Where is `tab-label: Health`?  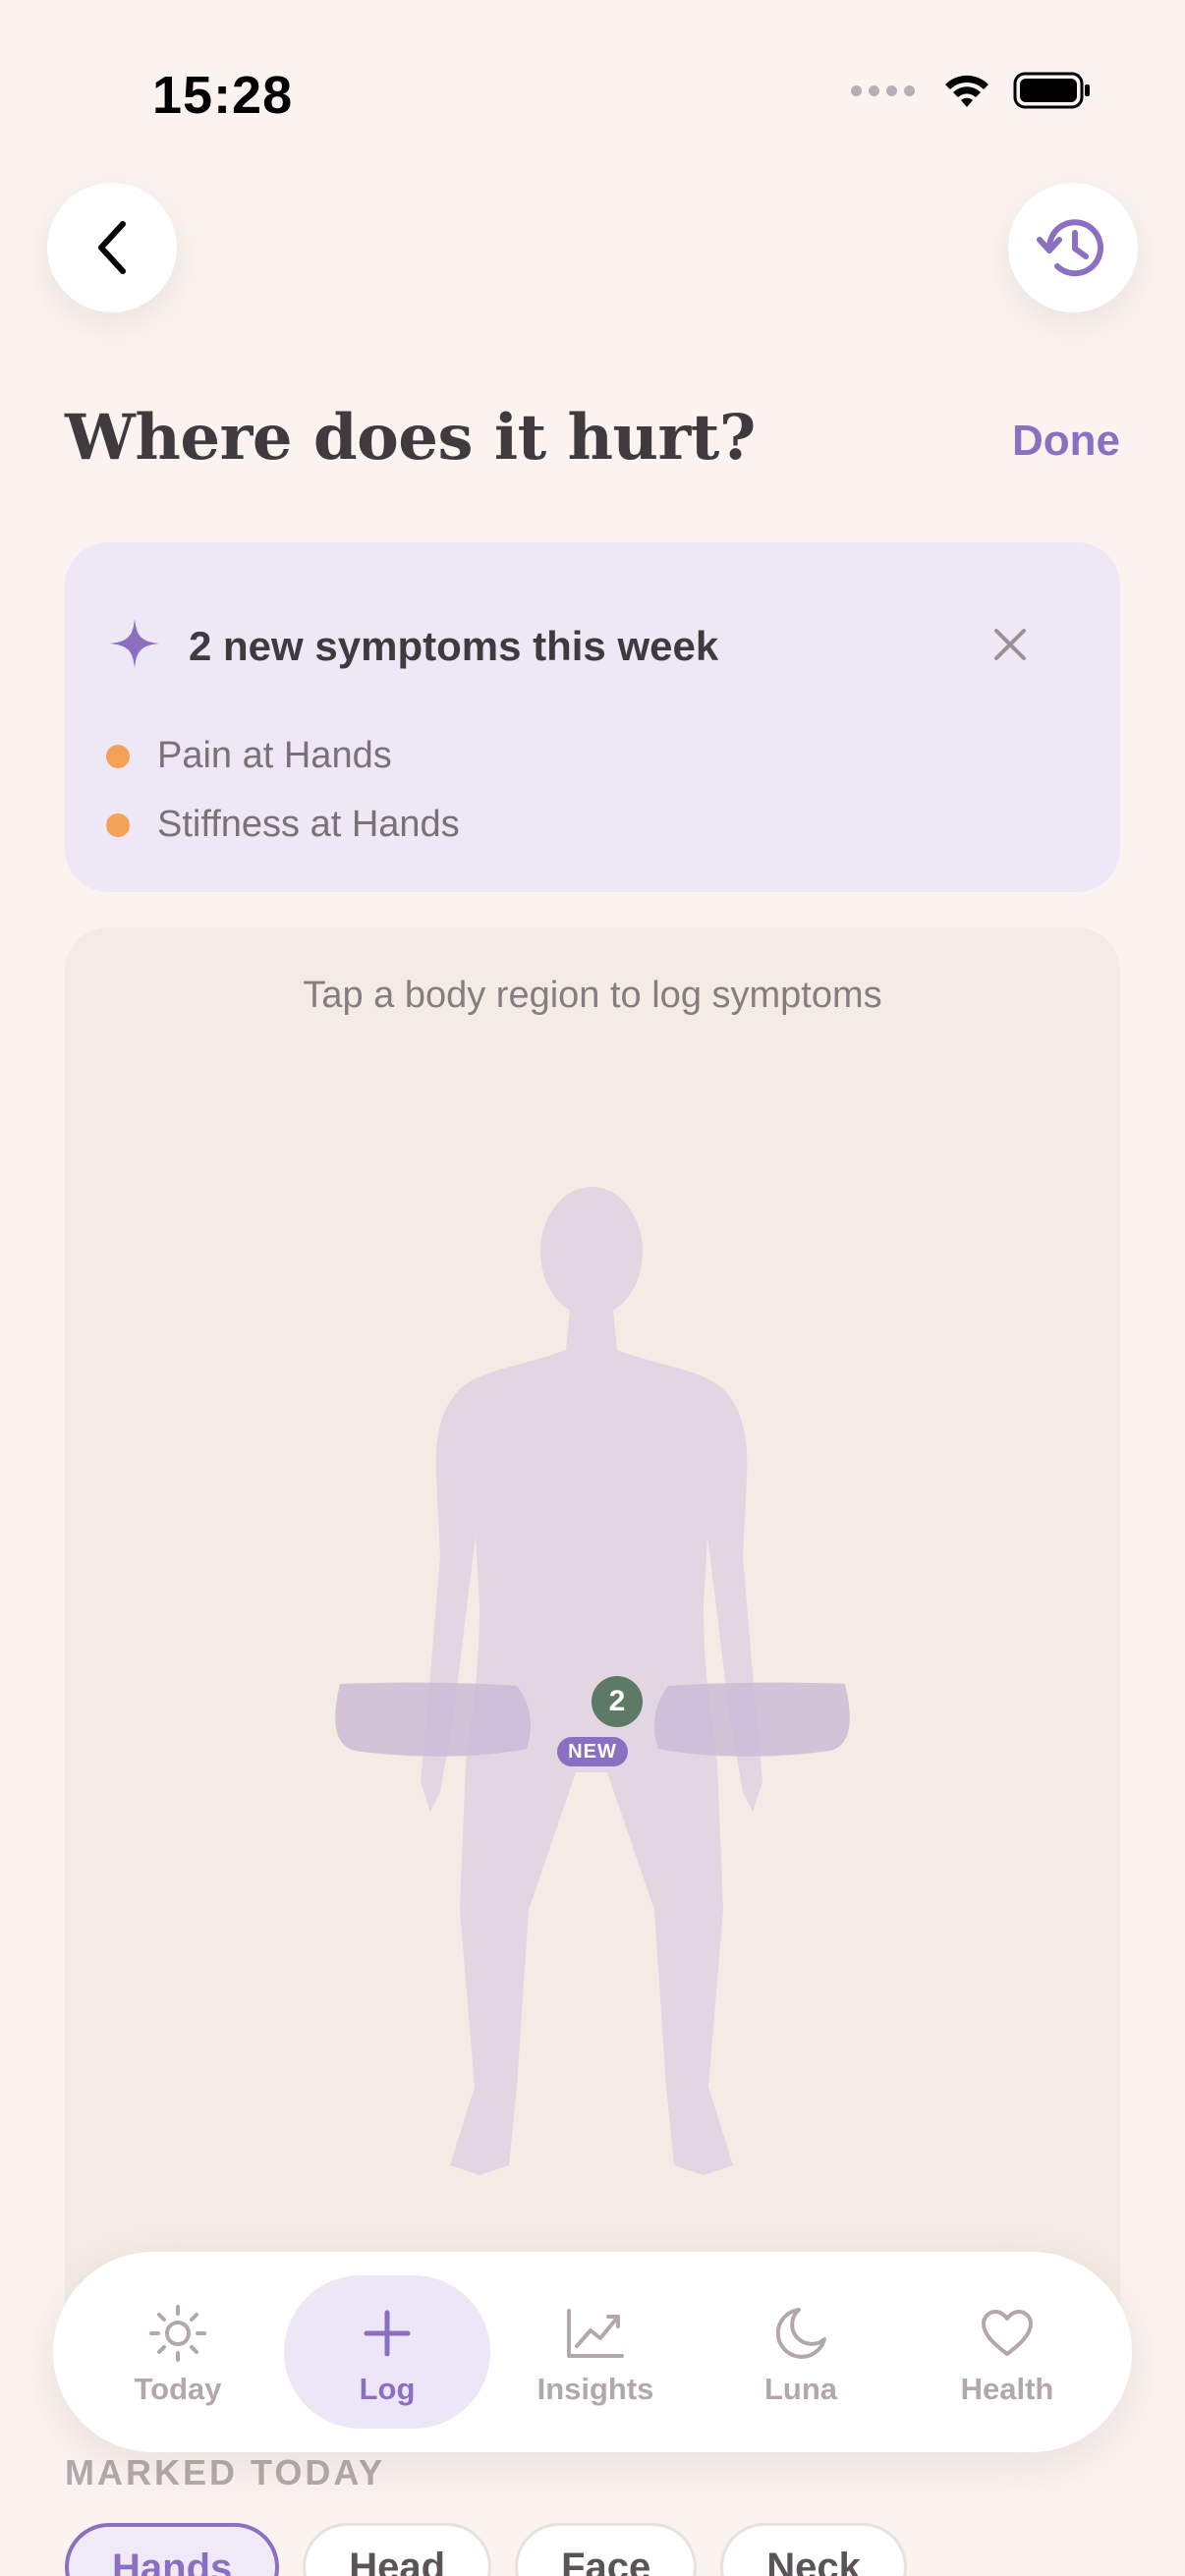 tab-label: Health is located at coordinates (1007, 2389).